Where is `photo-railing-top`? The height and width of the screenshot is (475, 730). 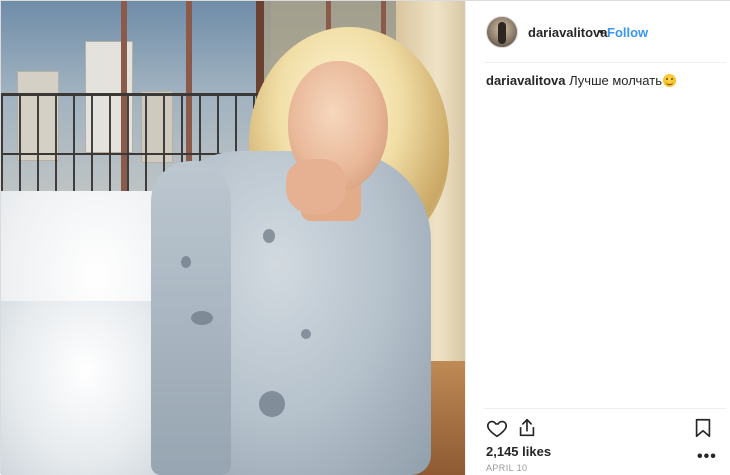
photo-railing-top is located at coordinates (136, 94).